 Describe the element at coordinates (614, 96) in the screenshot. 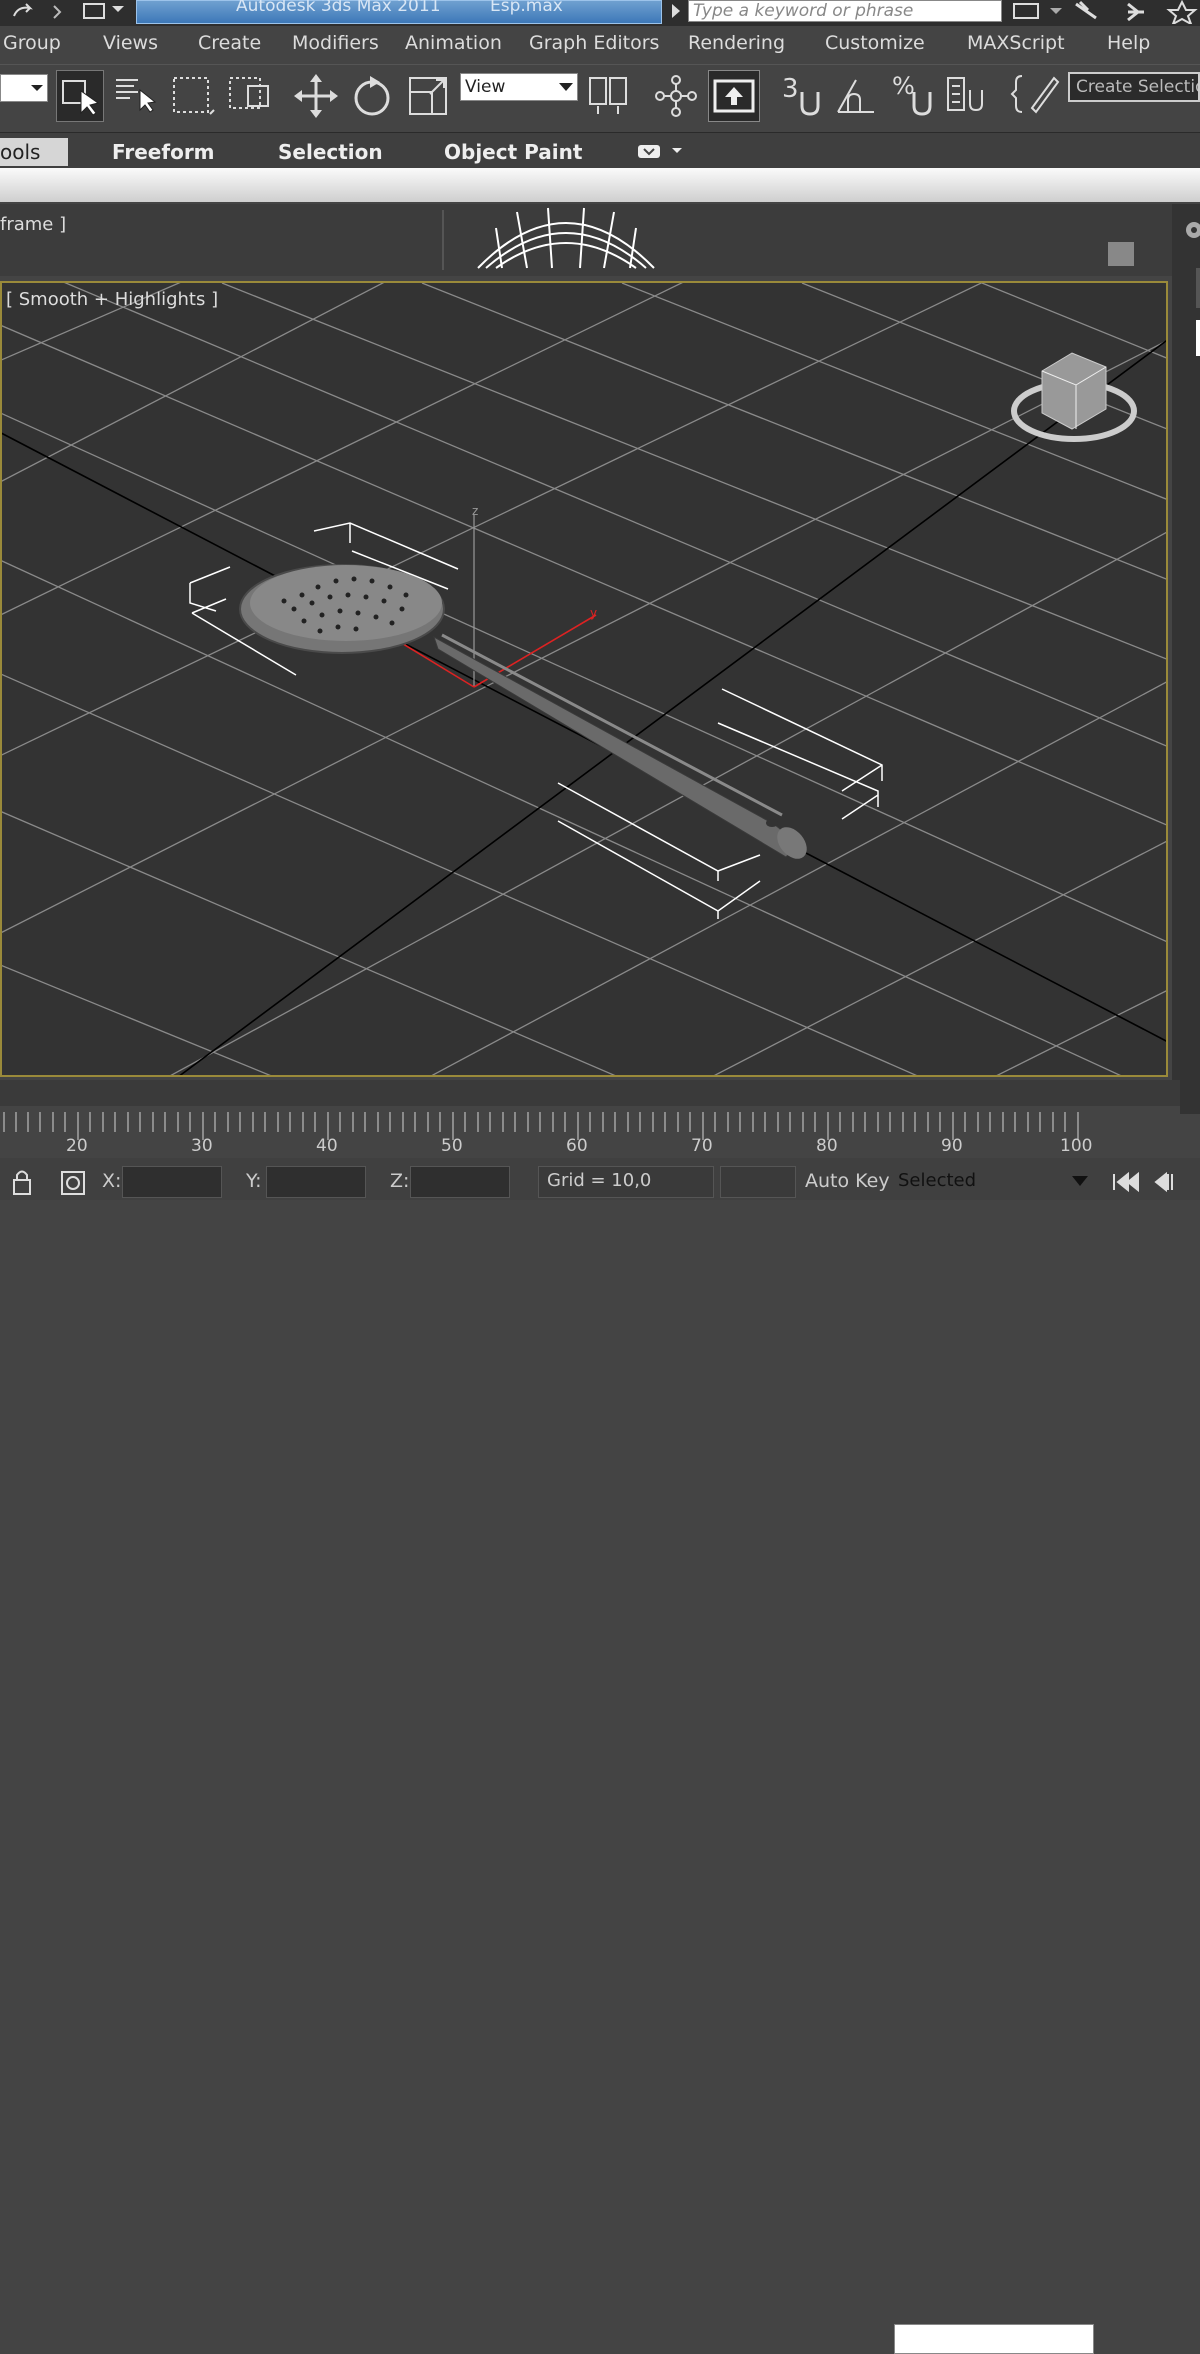

I see `use-pivot-center-icon` at that location.